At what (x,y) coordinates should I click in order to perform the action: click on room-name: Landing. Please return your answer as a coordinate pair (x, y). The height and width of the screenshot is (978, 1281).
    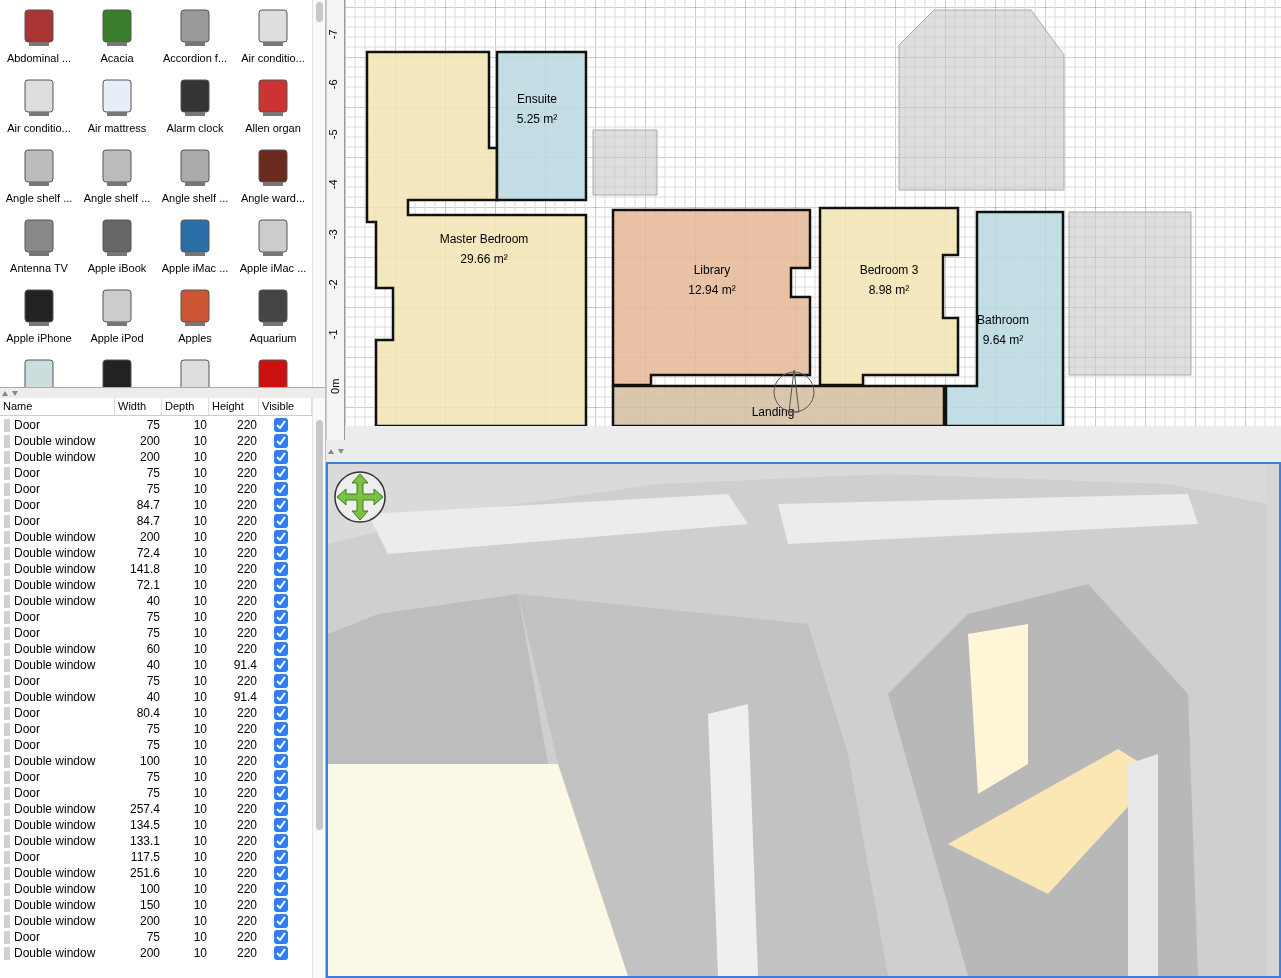
    Looking at the image, I should click on (773, 412).